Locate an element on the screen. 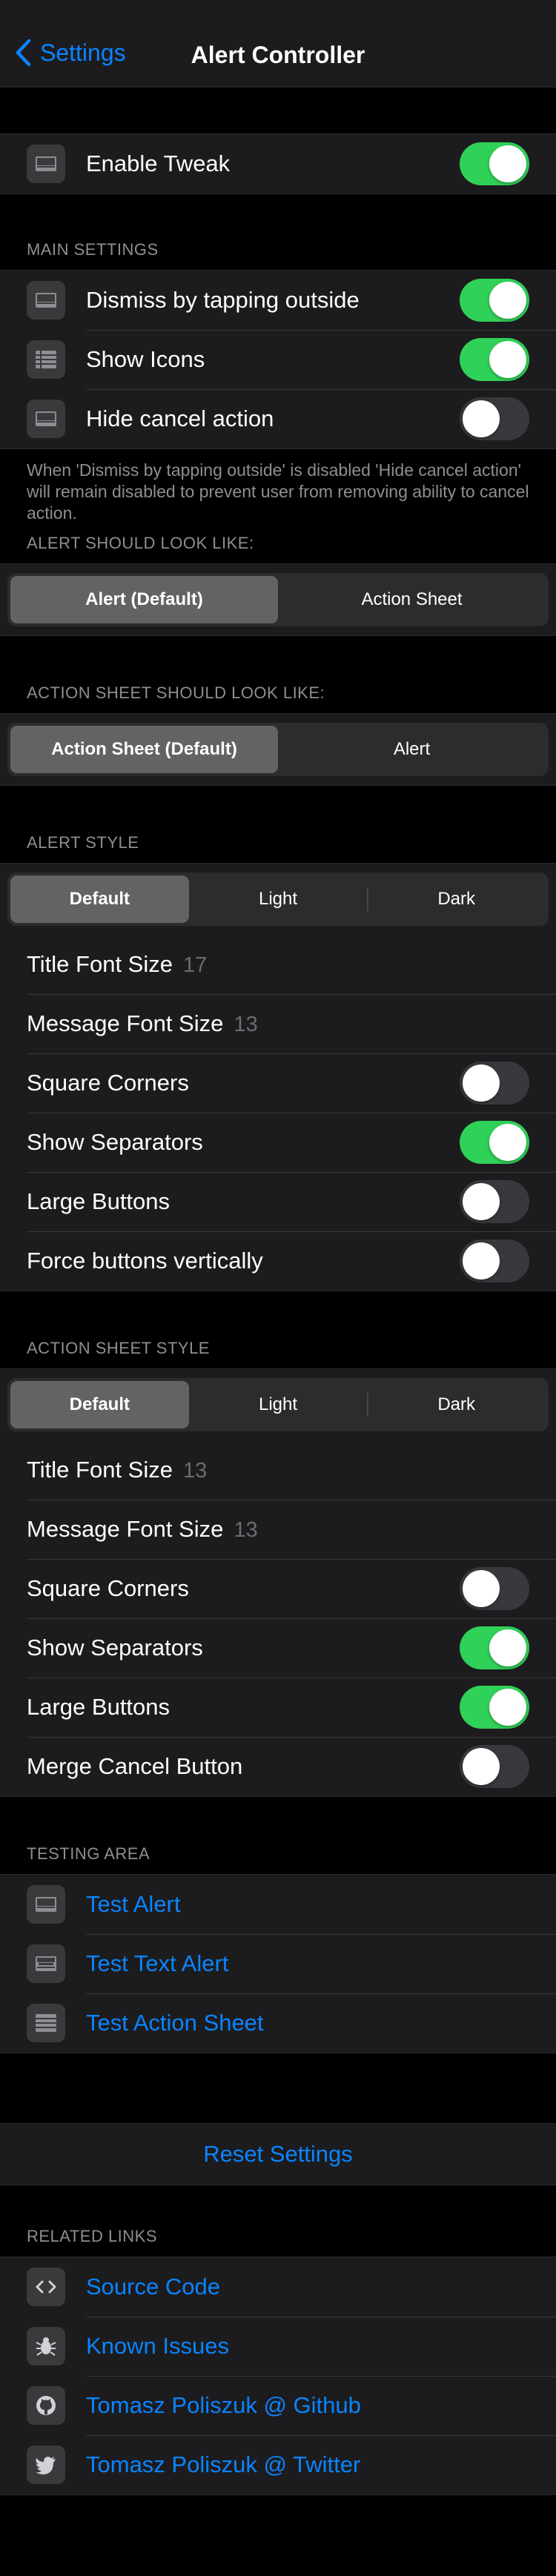 The width and height of the screenshot is (556, 2576). sheet-look-header: ACTION SHEET SHOULD LOOK LIKE: is located at coordinates (176, 692).